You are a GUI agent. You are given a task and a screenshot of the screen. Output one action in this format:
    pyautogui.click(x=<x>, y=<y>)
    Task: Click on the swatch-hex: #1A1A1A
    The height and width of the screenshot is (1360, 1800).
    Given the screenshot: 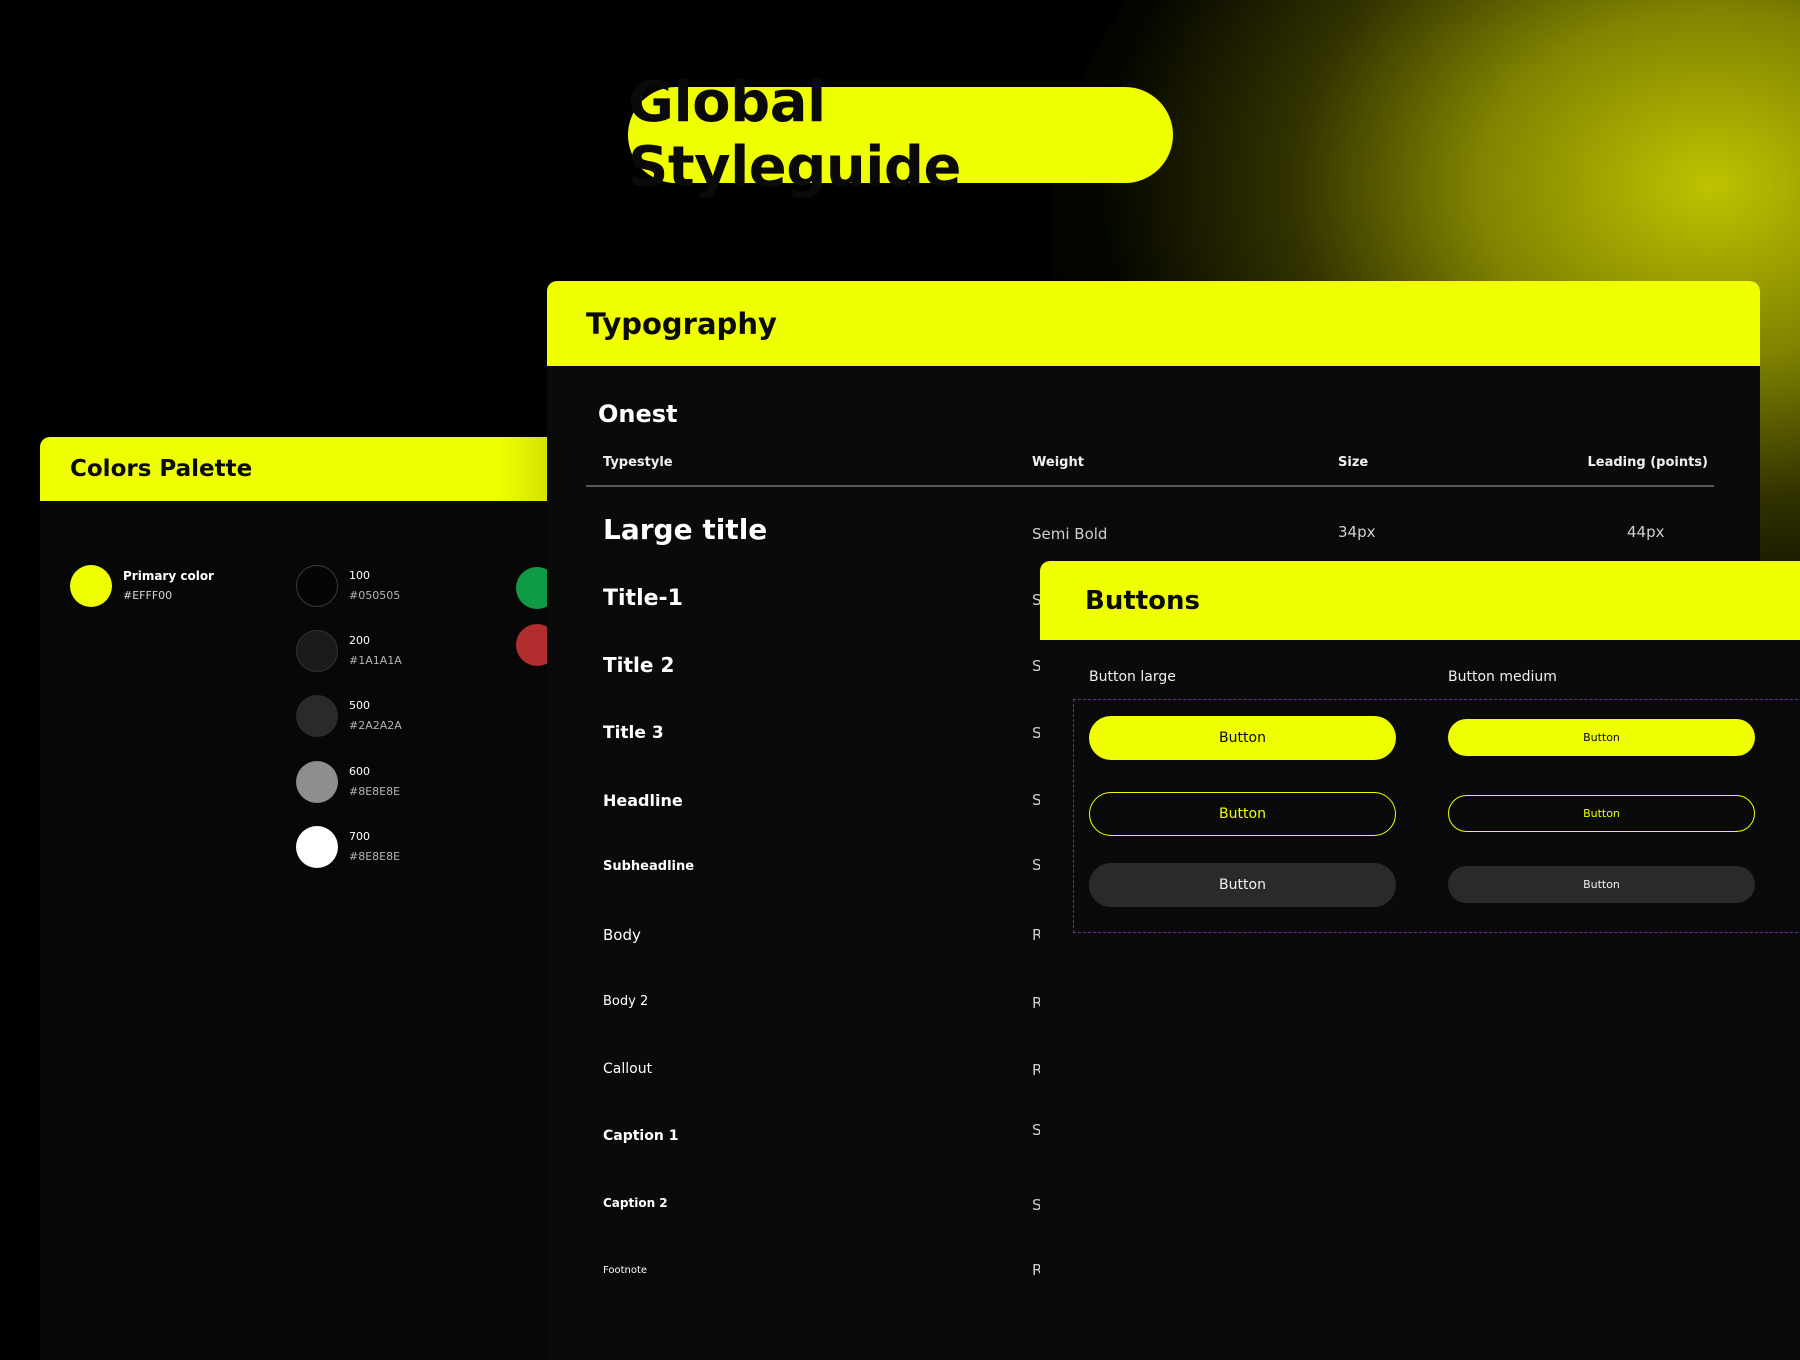 What is the action you would take?
    pyautogui.click(x=375, y=660)
    